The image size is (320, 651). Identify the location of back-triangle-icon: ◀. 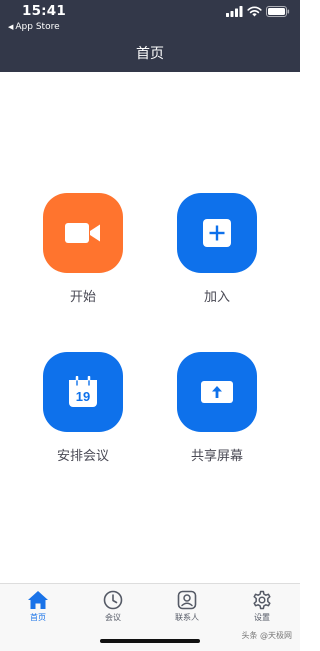
(11, 27).